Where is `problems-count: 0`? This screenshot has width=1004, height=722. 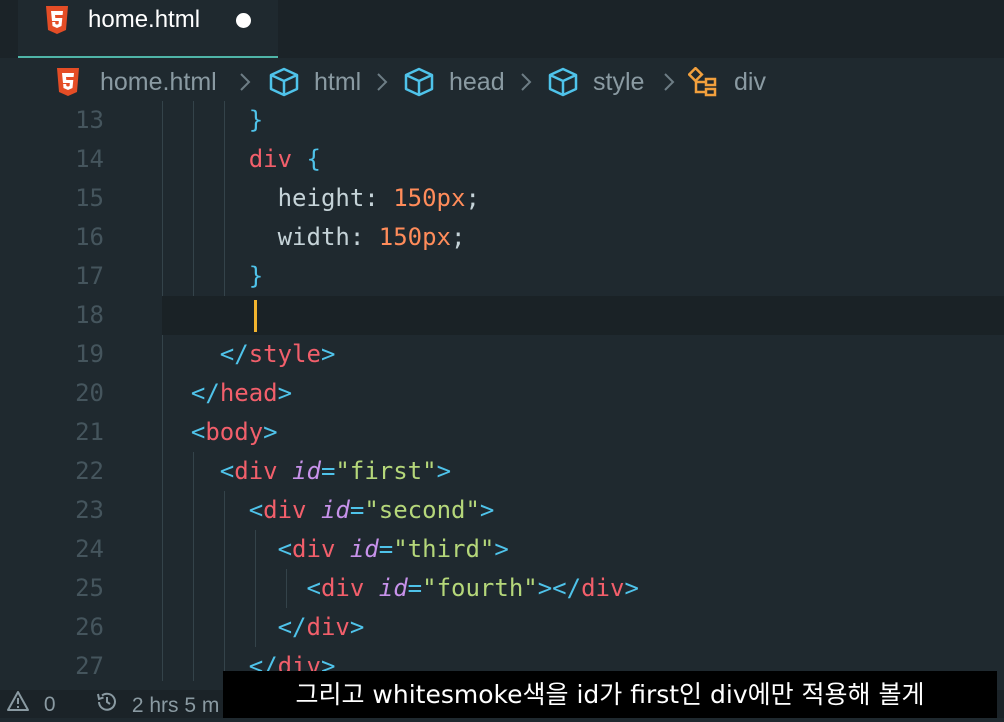
problems-count: 0 is located at coordinates (49, 704).